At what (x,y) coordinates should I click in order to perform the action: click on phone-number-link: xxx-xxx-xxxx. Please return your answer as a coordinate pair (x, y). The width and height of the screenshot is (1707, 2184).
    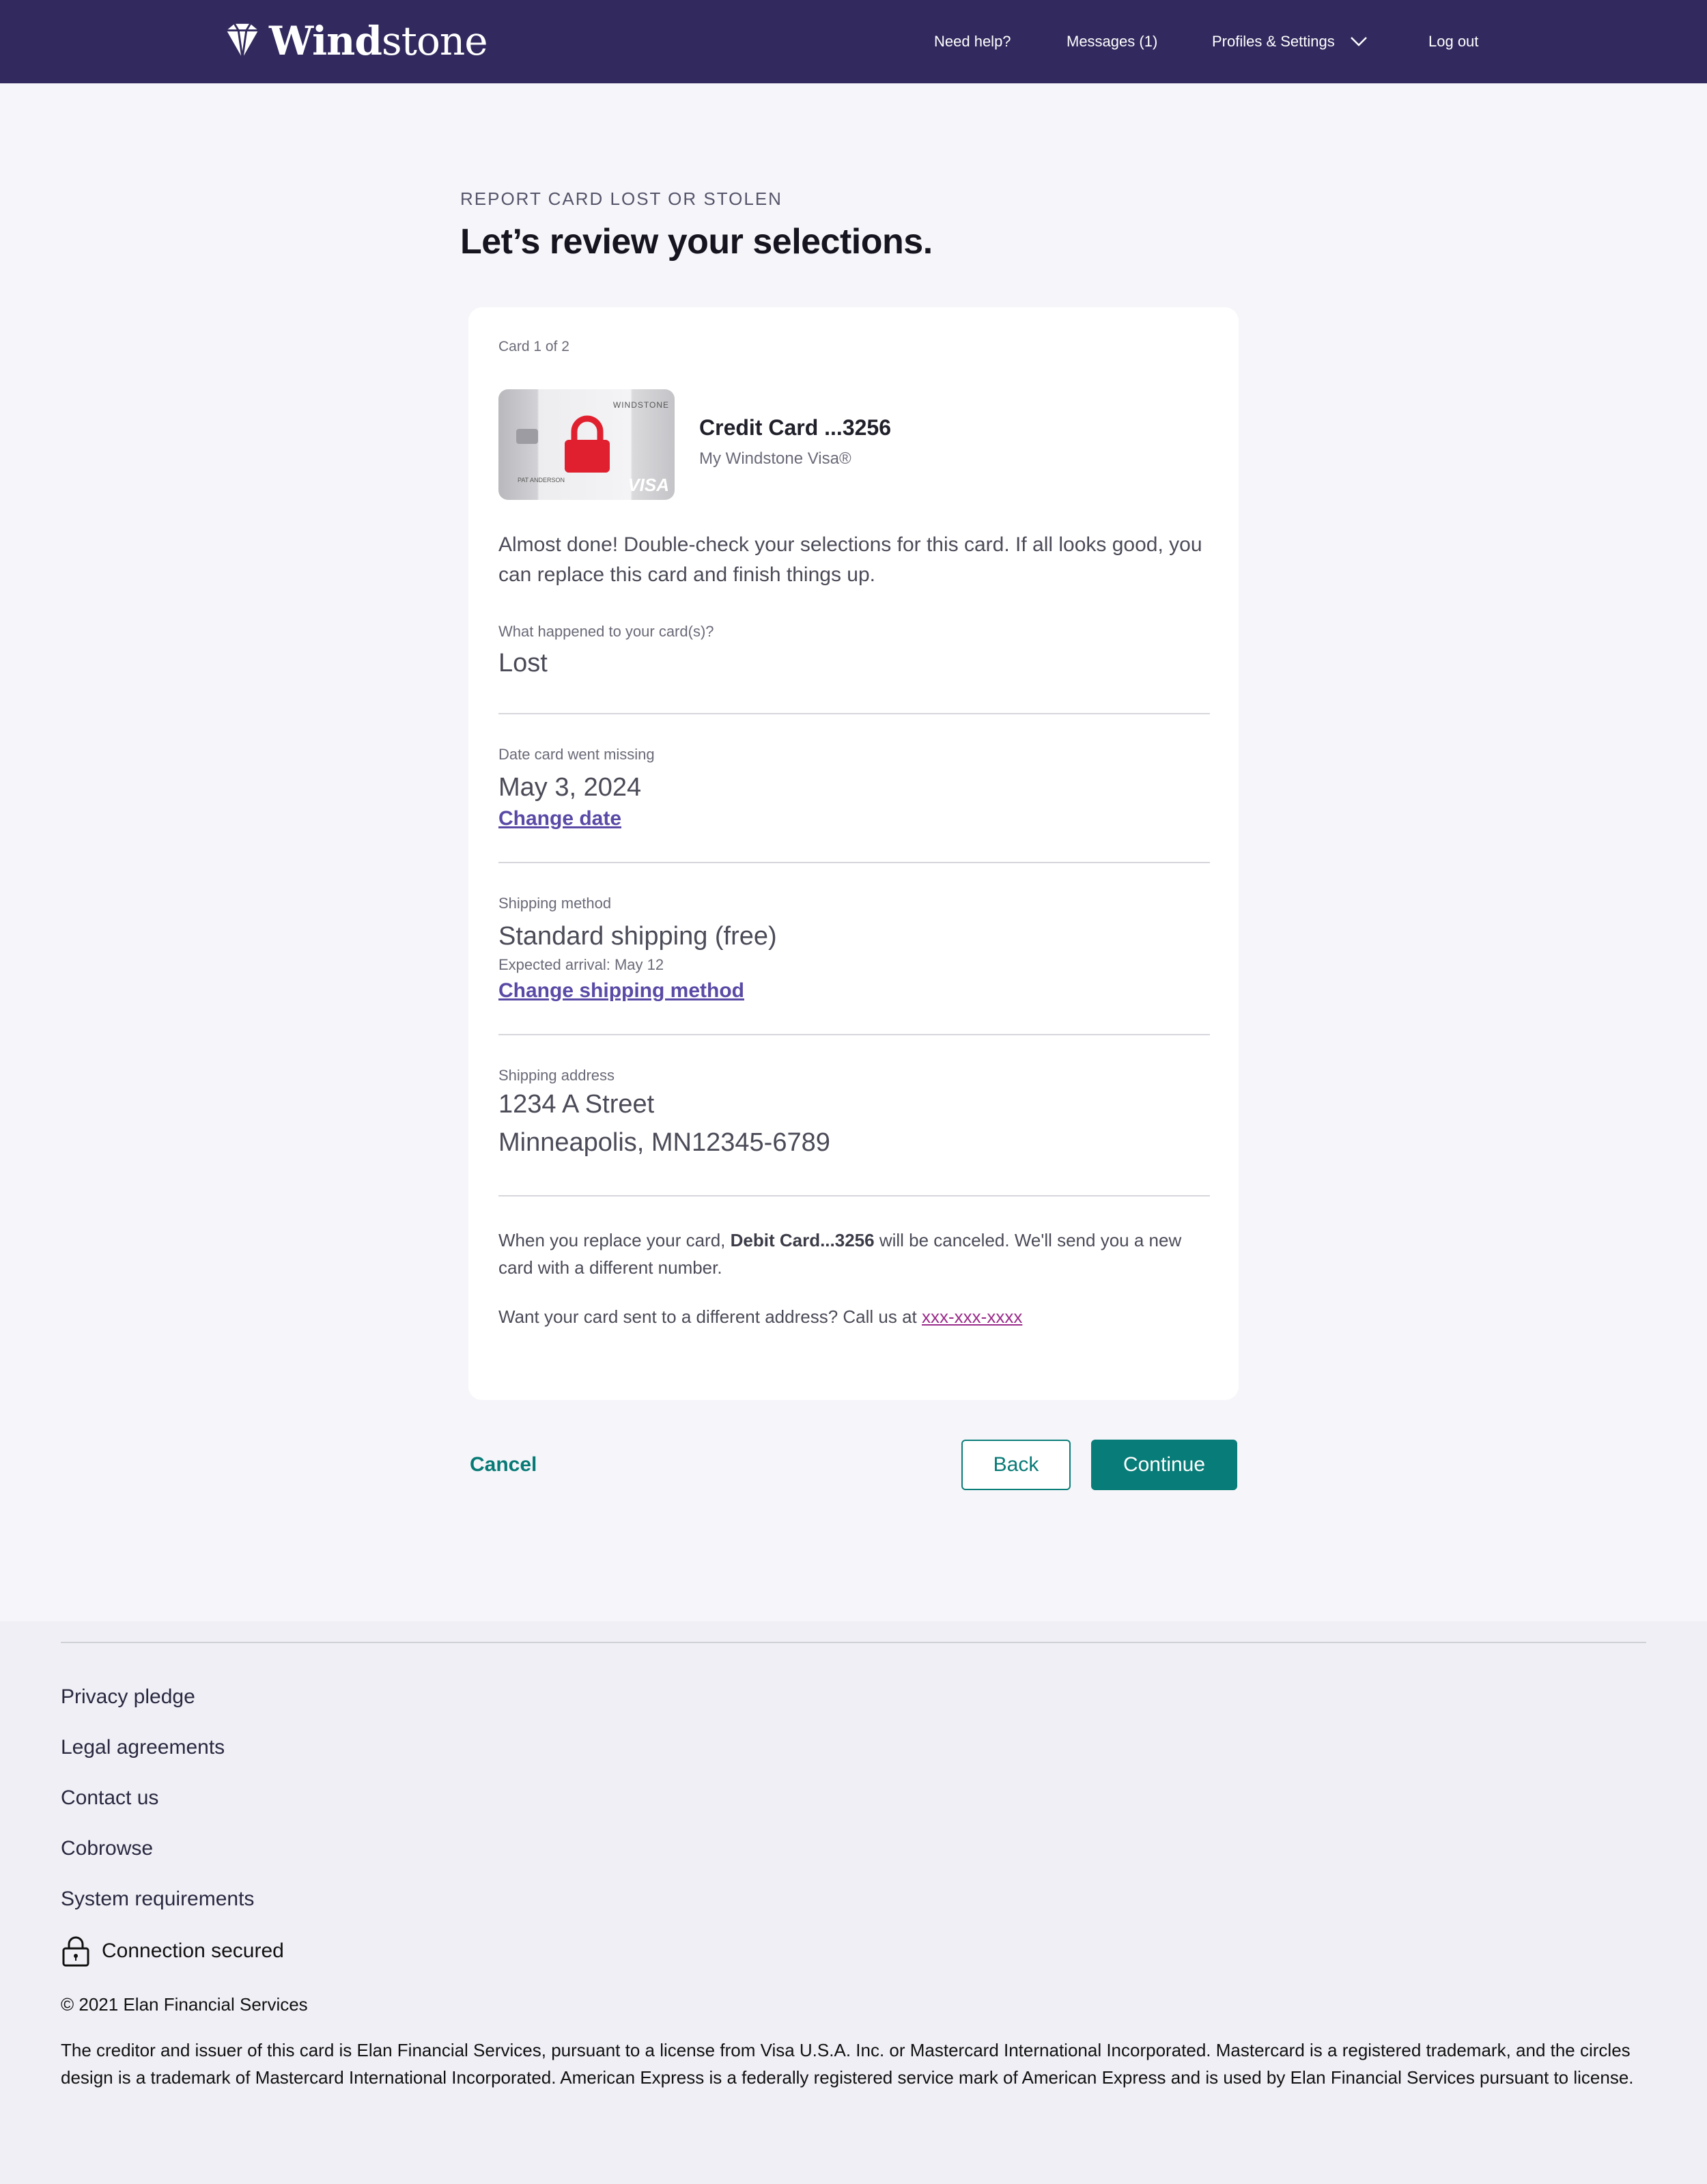
    Looking at the image, I should click on (972, 1316).